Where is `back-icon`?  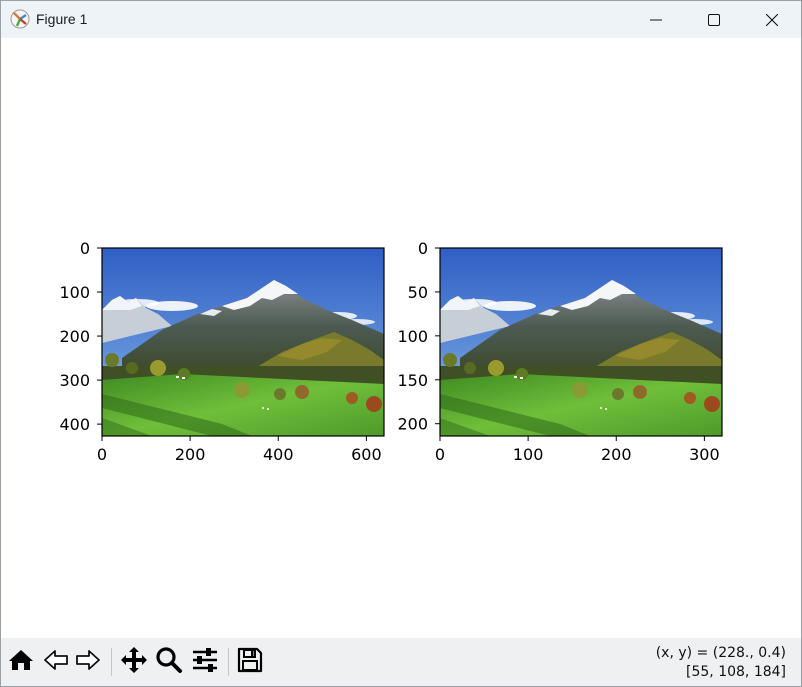
back-icon is located at coordinates (56, 662).